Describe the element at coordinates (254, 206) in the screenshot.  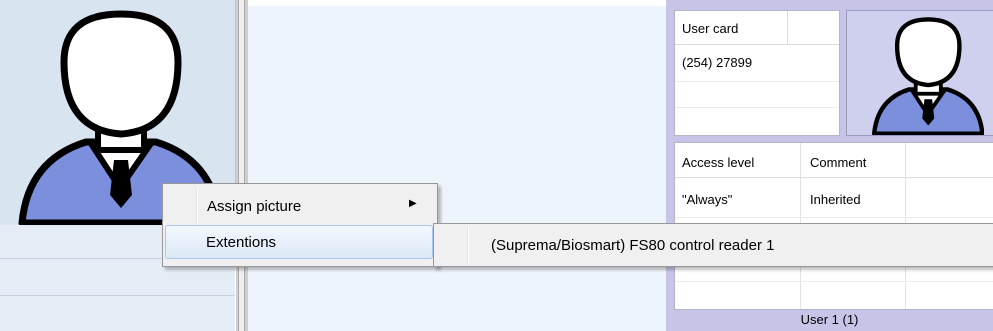
I see `menu-item-label: Assign picture` at that location.